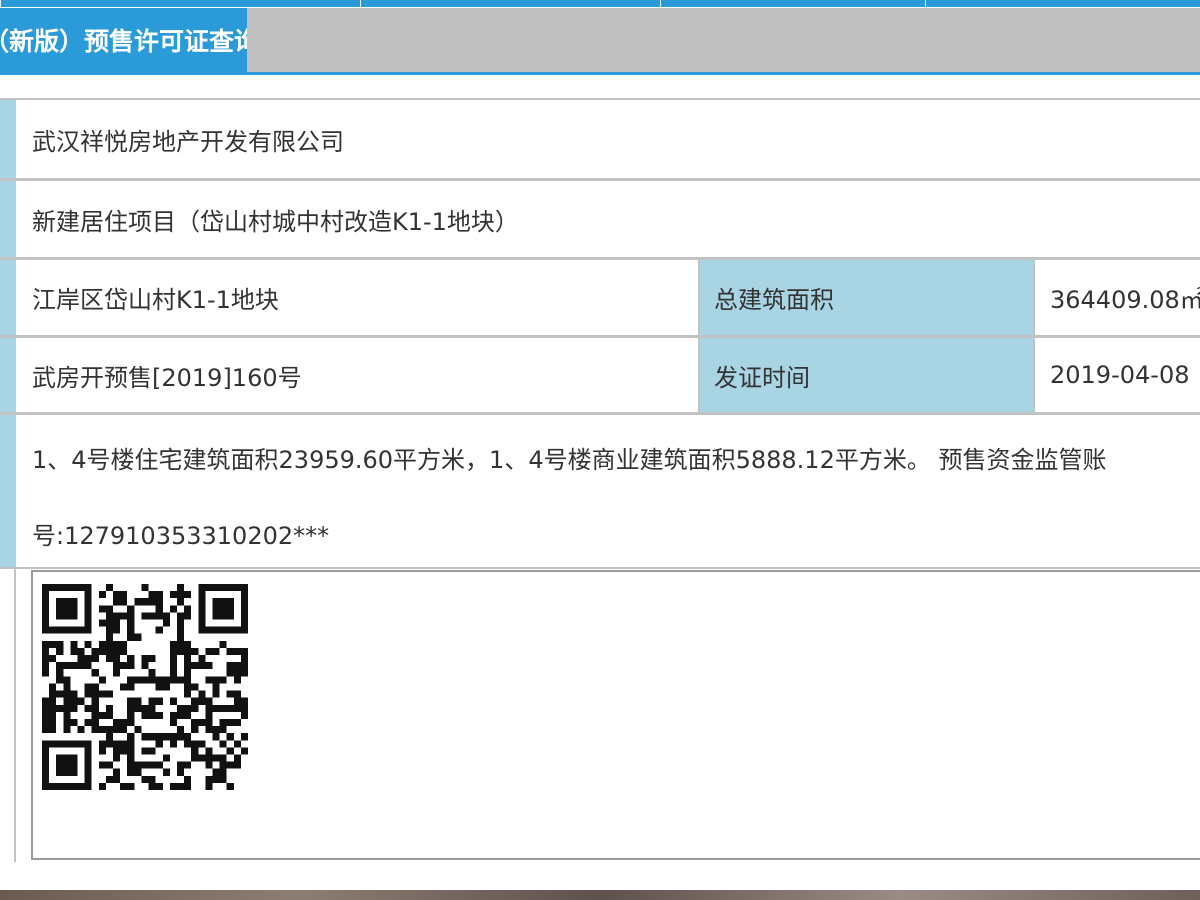 The height and width of the screenshot is (900, 1200). I want to click on tab-presale-permit-query: （新版）预售许可证查询, so click(123, 40).